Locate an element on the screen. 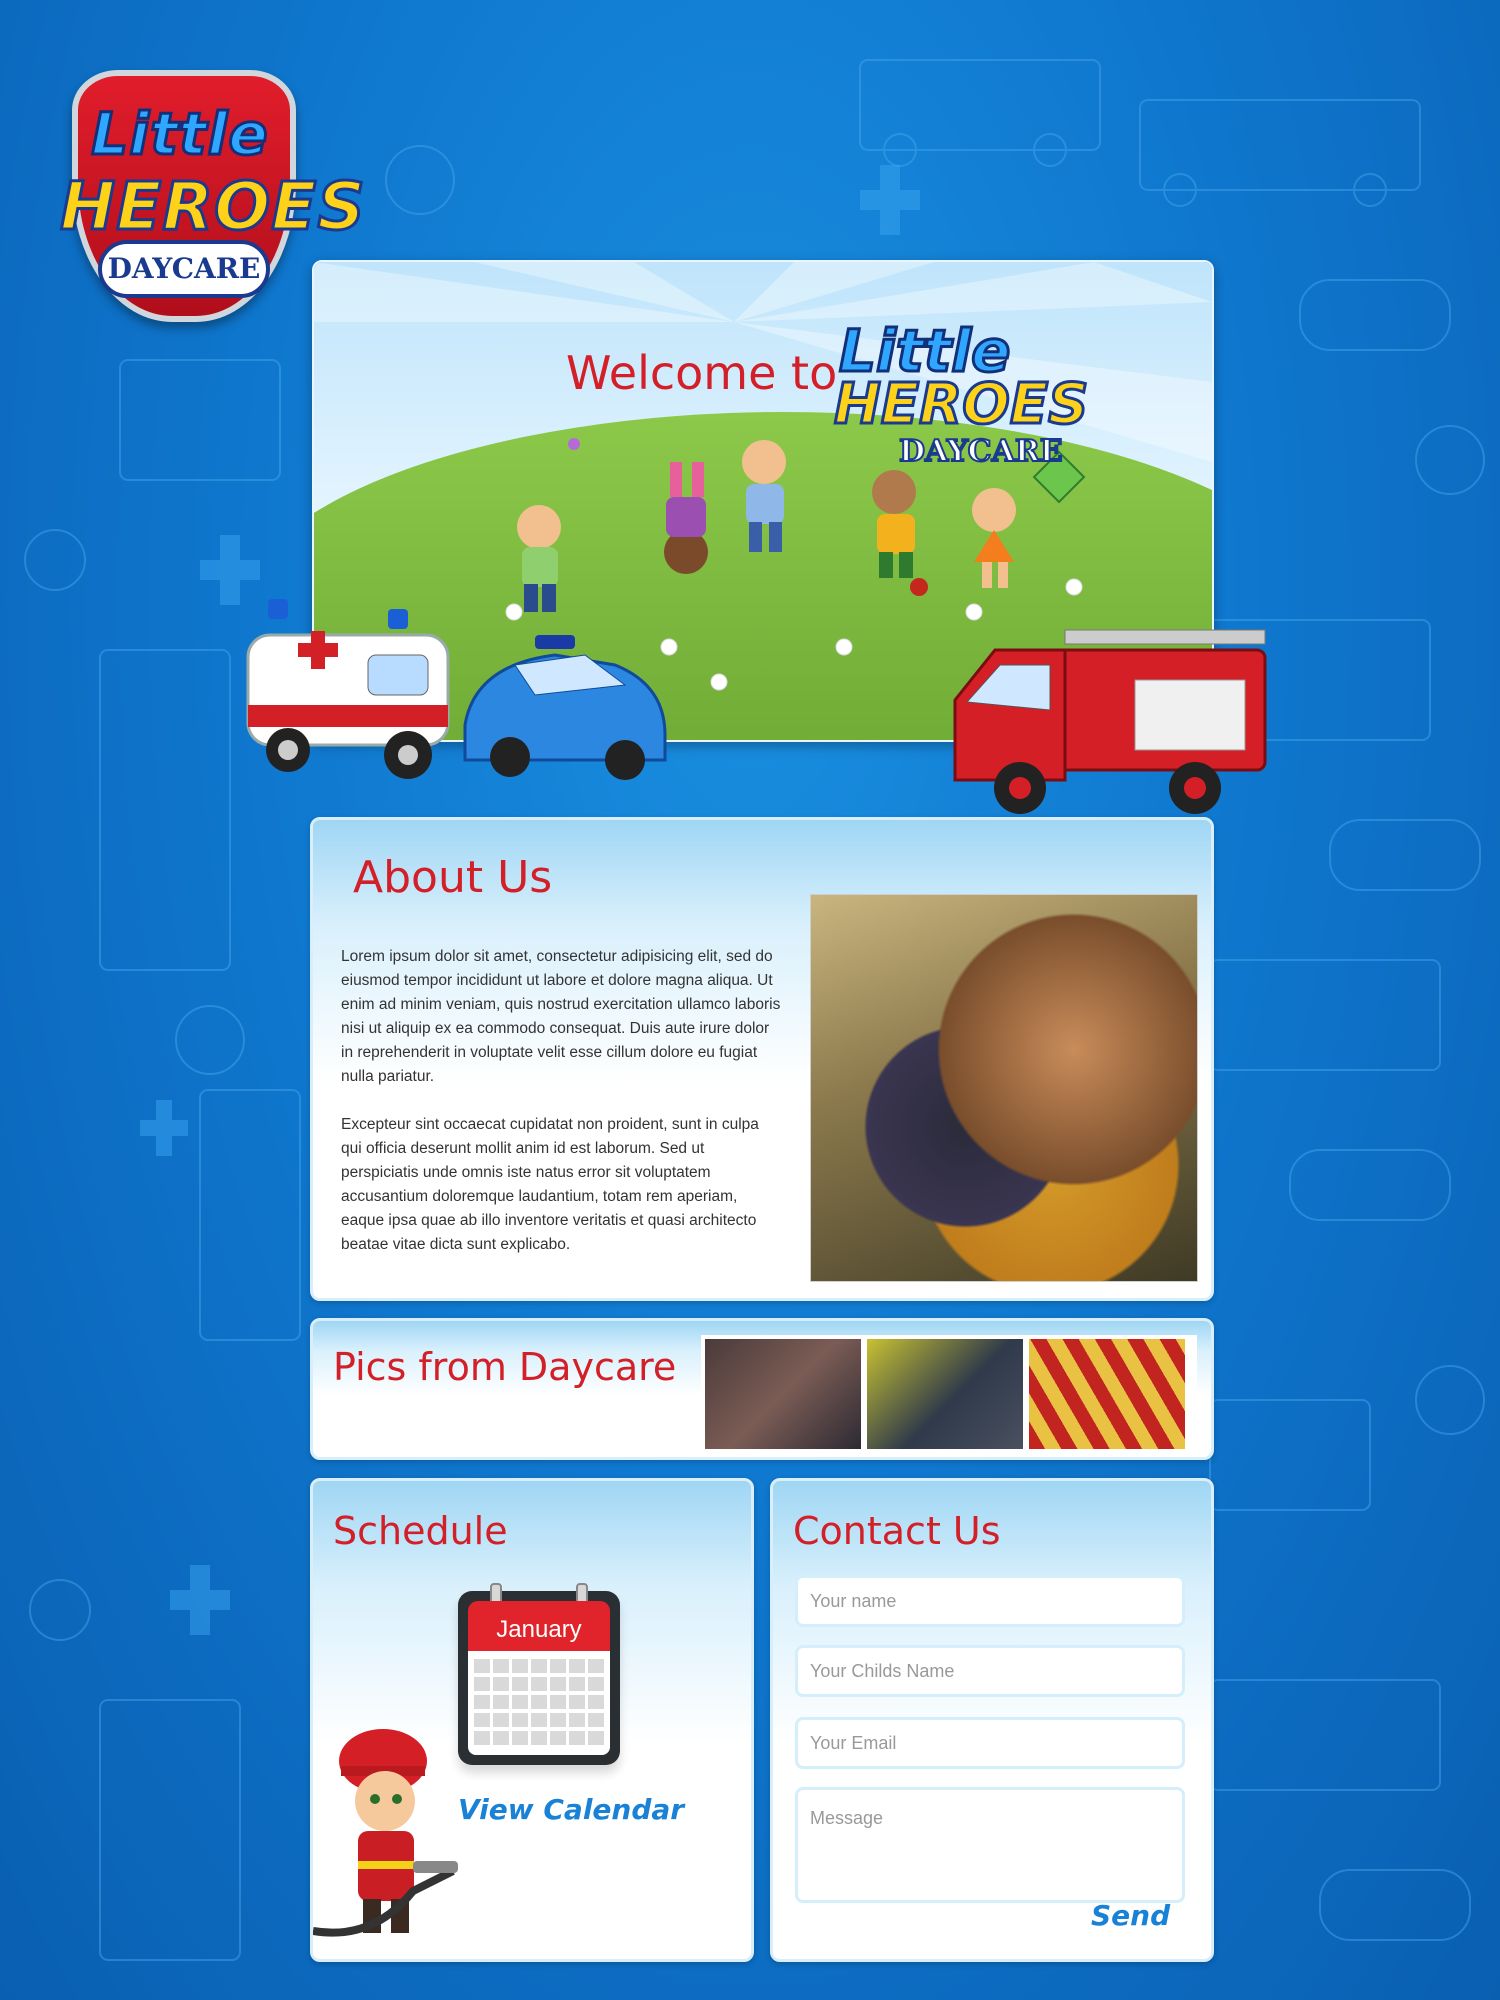 Image resolution: width=1500 pixels, height=2000 pixels. logo-text-daycare: DAYCARE is located at coordinates (184, 269).